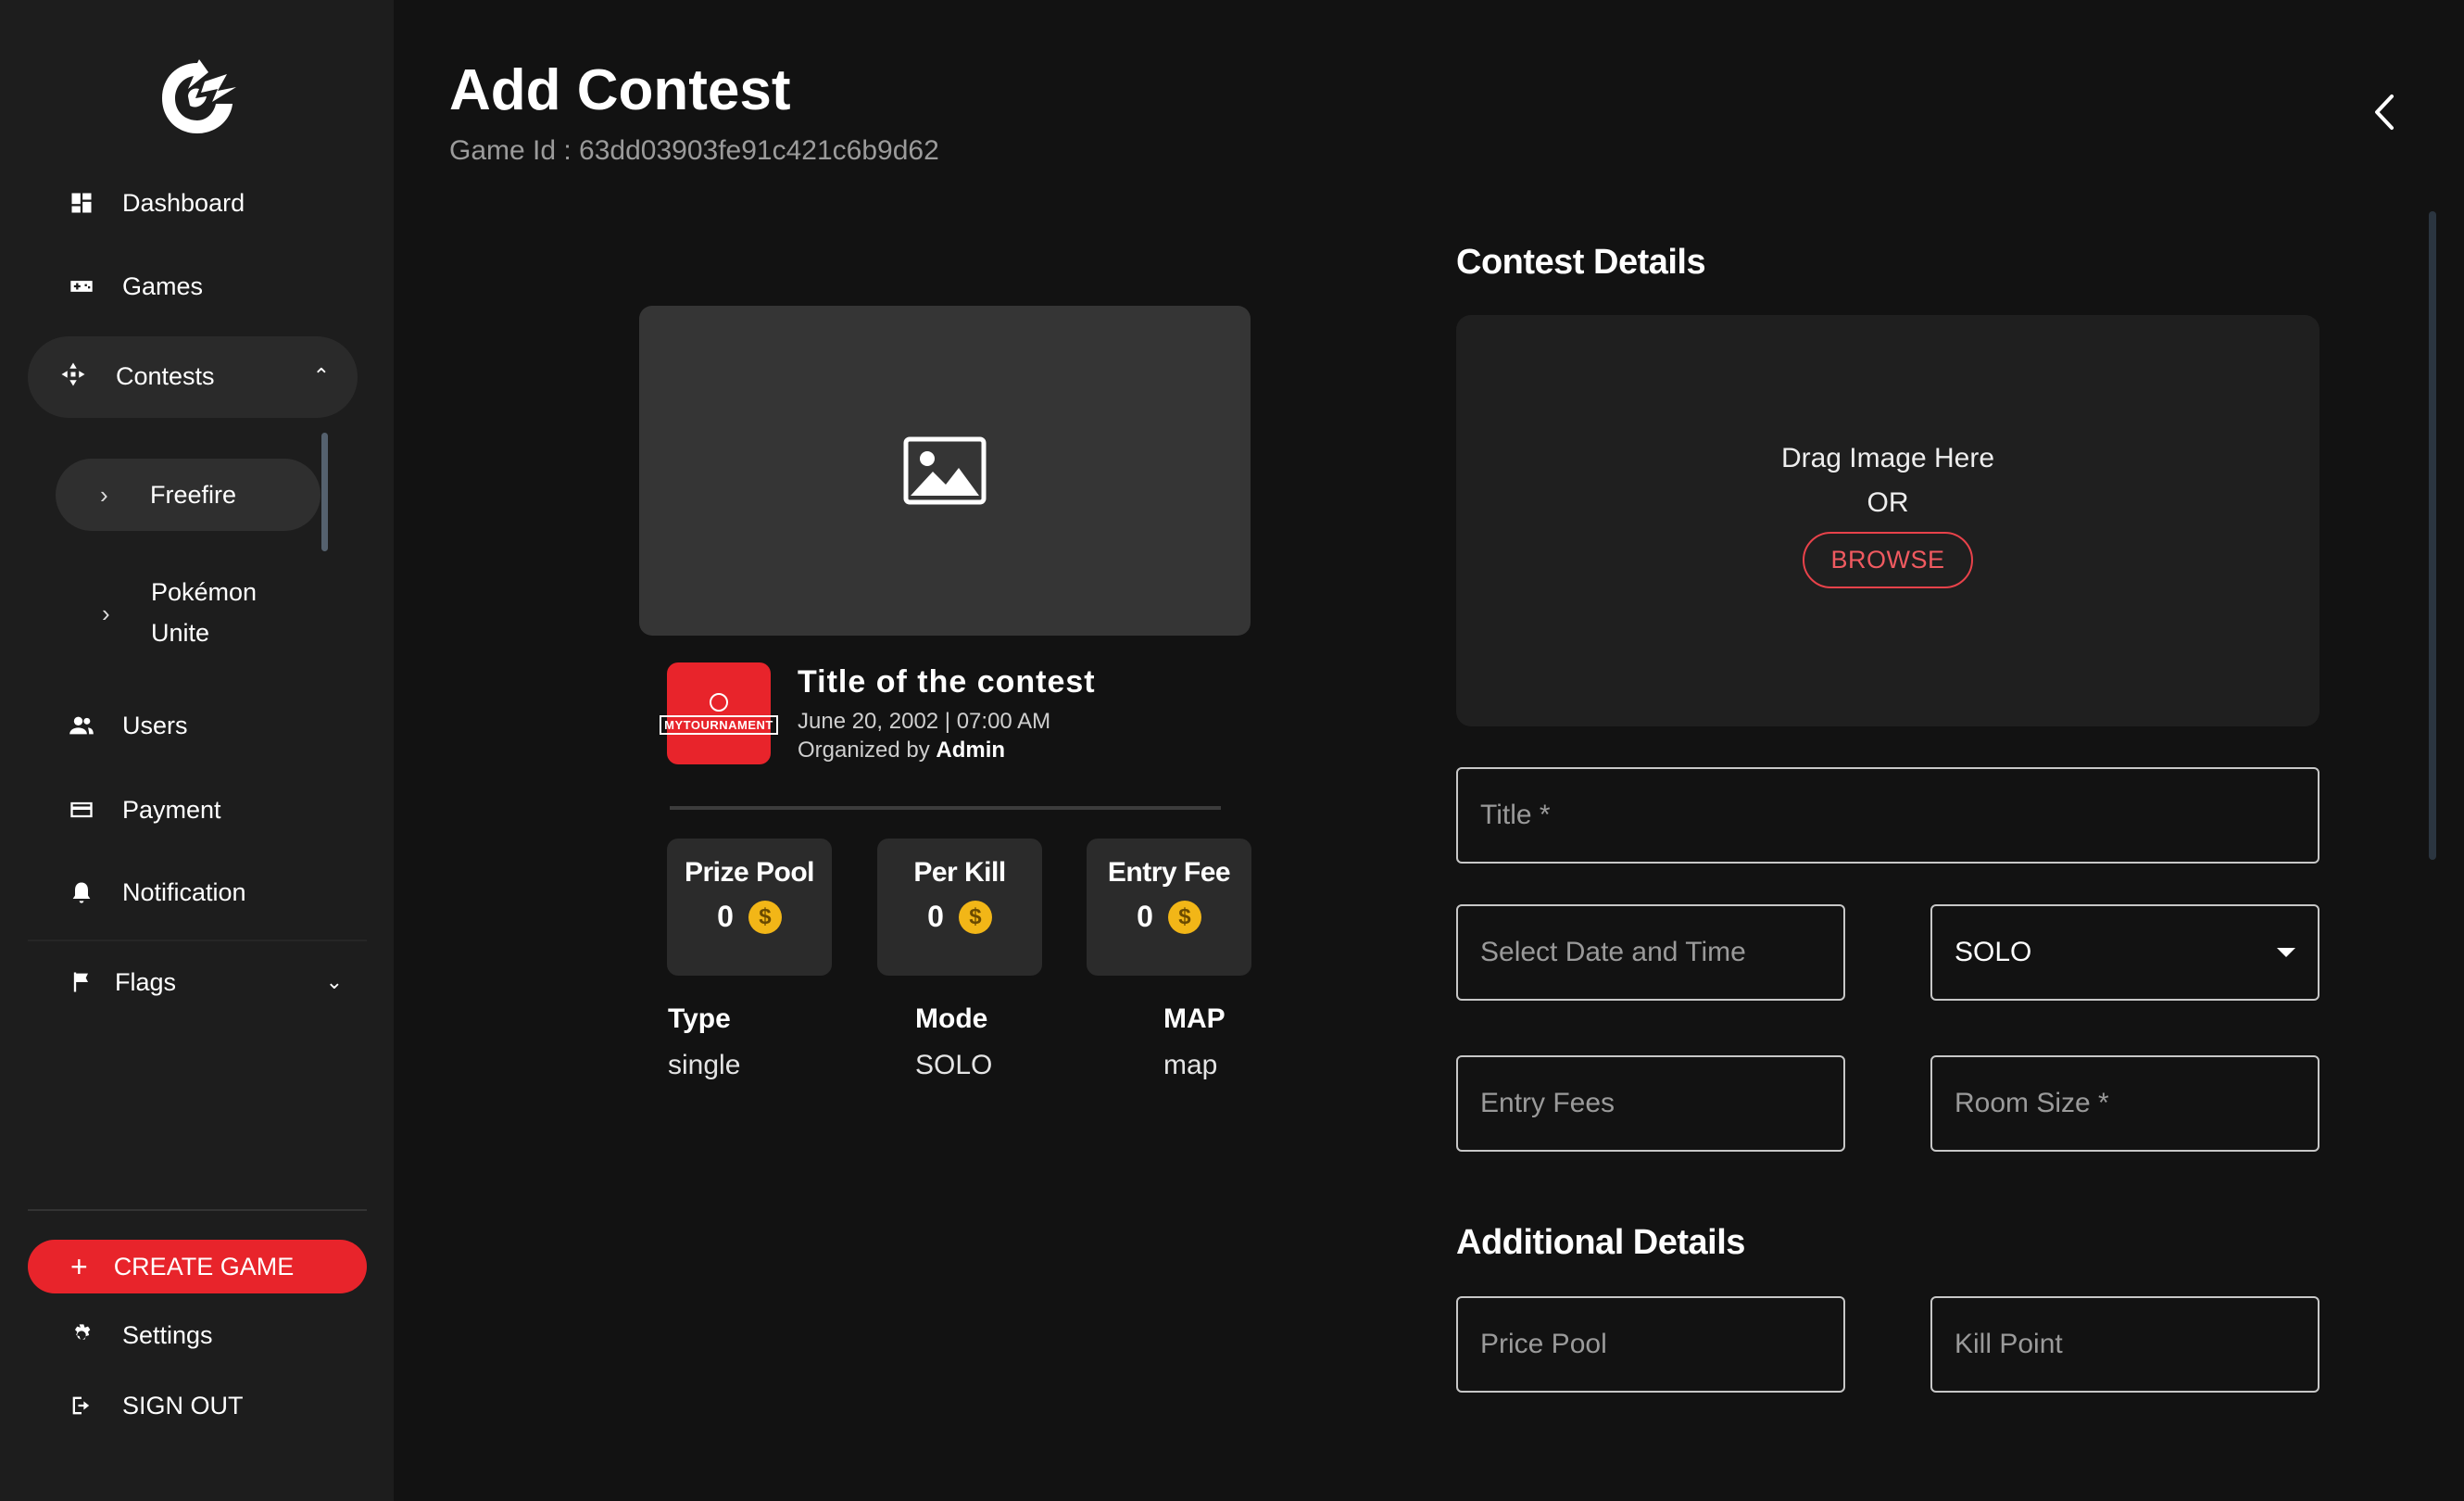 This screenshot has width=2464, height=1501. What do you see at coordinates (946, 808) in the screenshot?
I see `preview-divider` at bounding box center [946, 808].